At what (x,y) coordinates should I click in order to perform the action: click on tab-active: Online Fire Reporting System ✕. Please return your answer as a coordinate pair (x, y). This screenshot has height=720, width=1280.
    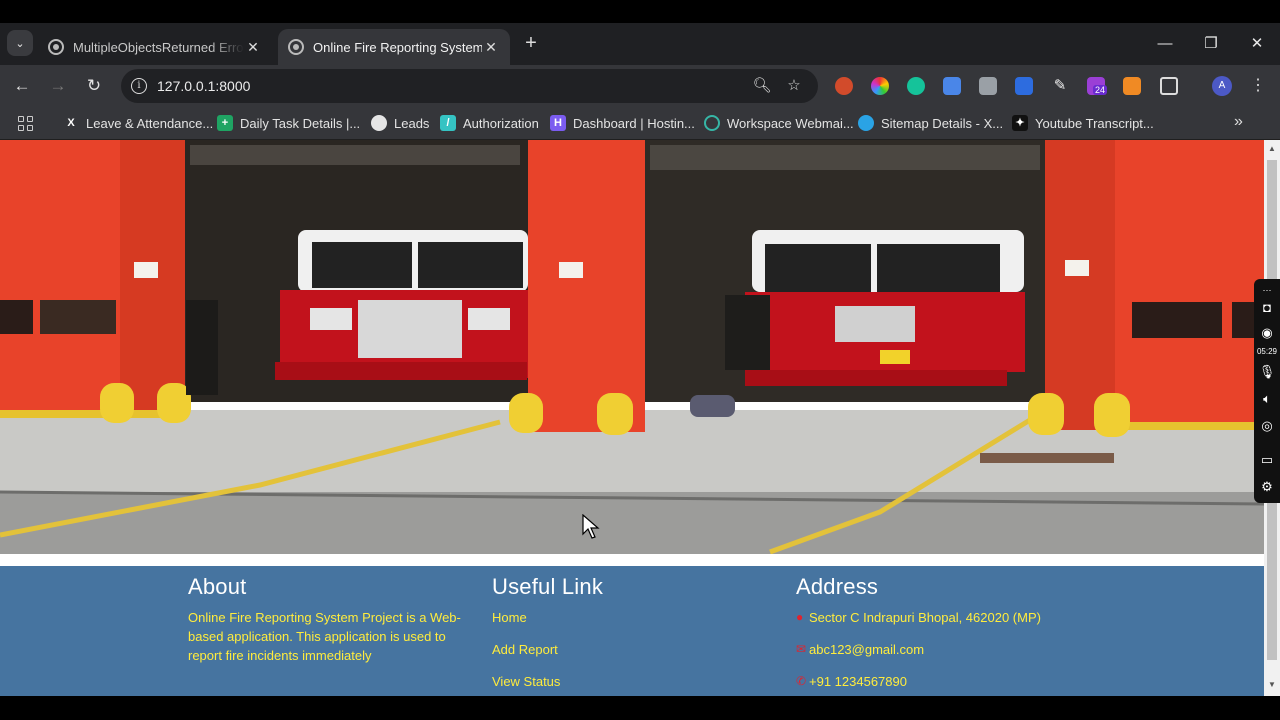
    Looking at the image, I should click on (394, 47).